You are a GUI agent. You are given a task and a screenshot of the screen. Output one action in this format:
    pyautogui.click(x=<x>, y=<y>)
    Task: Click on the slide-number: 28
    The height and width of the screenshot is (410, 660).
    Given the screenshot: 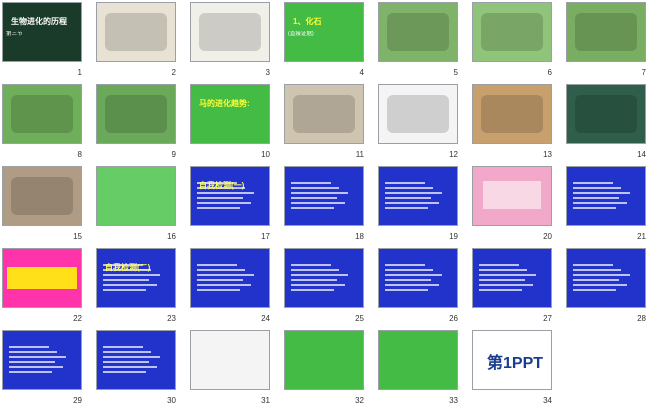 What is the action you would take?
    pyautogui.click(x=641, y=318)
    